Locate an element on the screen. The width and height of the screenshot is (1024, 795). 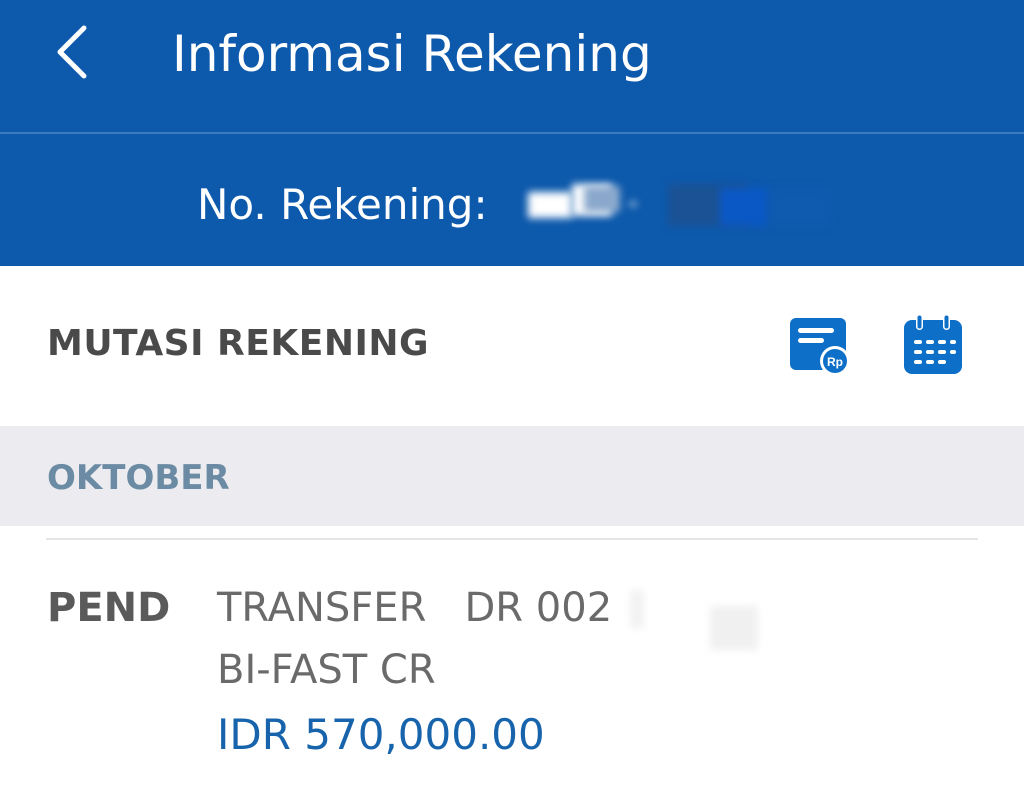
account-row: No. Rekening: is located at coordinates (342, 204).